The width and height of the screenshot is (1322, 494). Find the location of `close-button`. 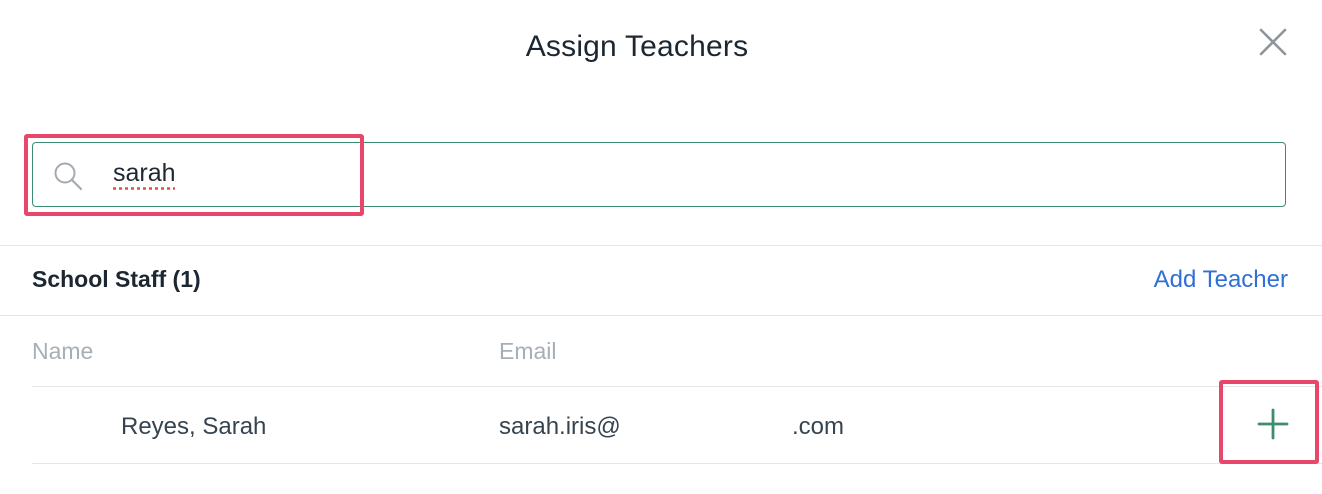

close-button is located at coordinates (1273, 42).